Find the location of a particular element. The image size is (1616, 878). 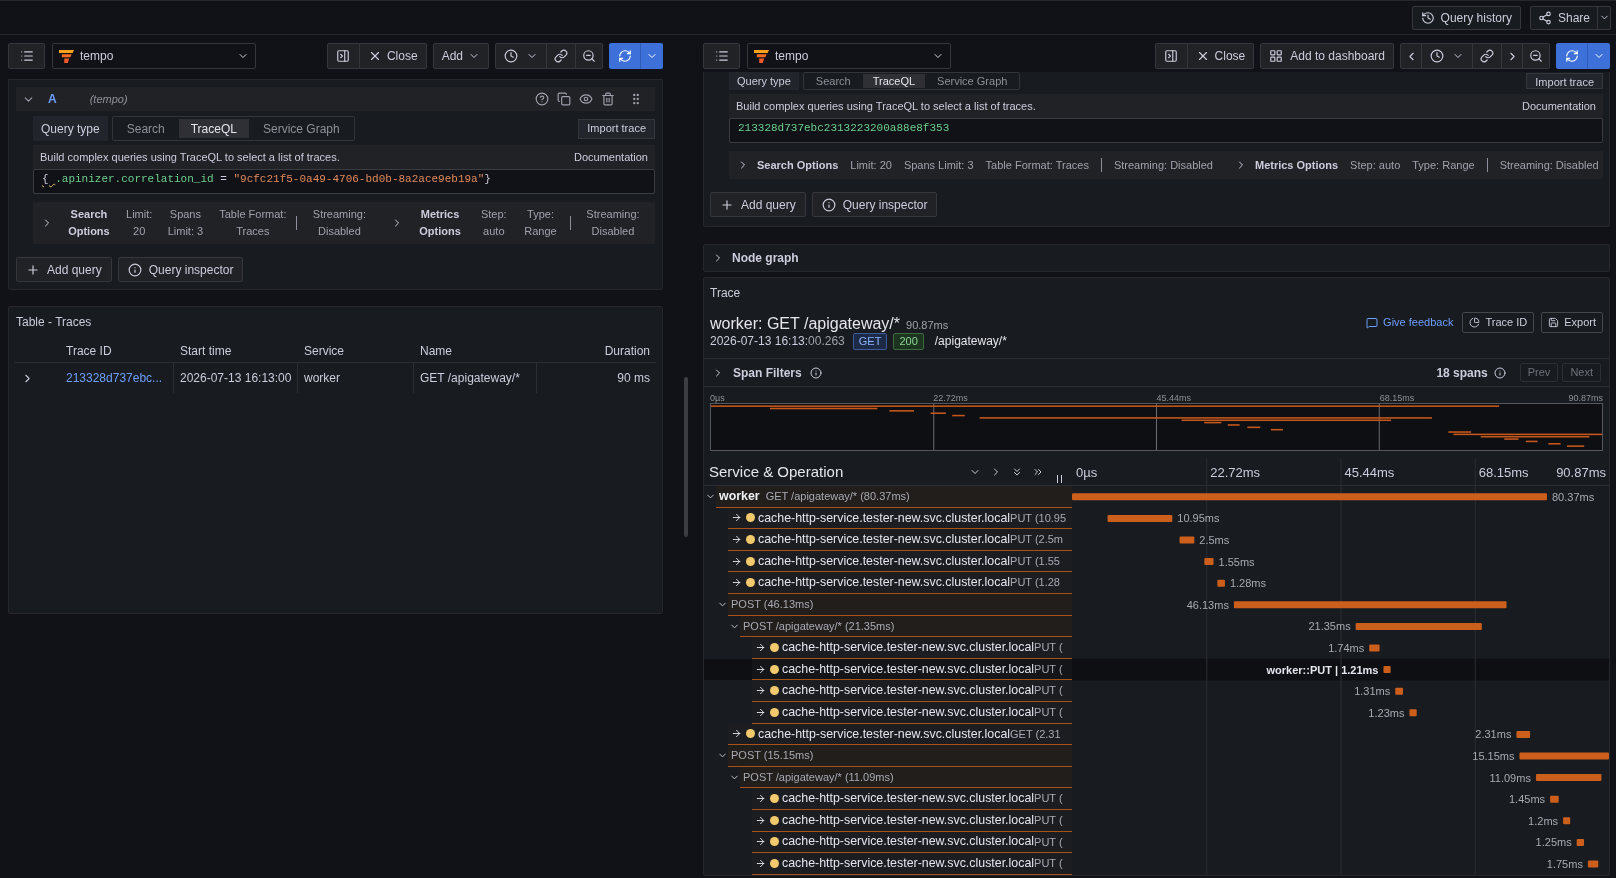

trace-minimap is located at coordinates (1156, 427).